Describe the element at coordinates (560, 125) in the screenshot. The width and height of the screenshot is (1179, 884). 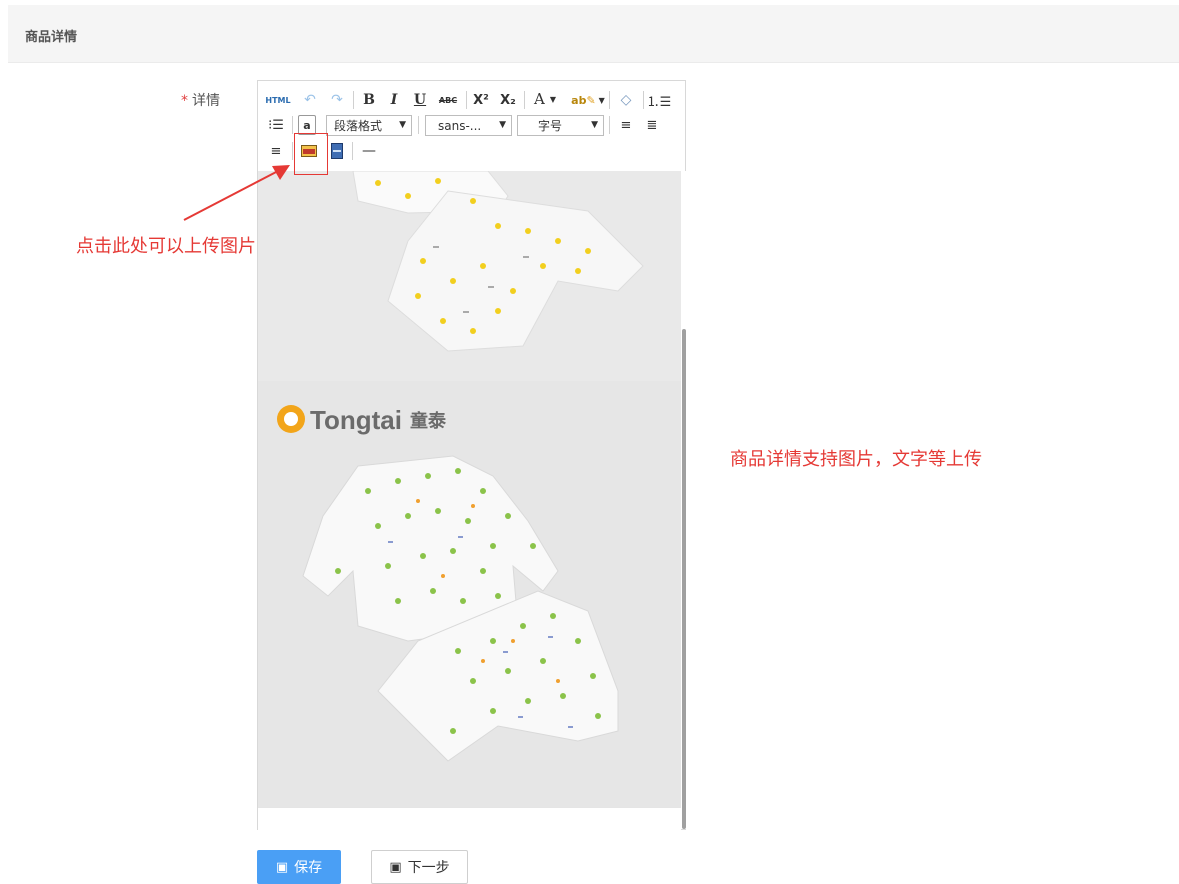
I see `font-size-select: 字号 ▼` at that location.